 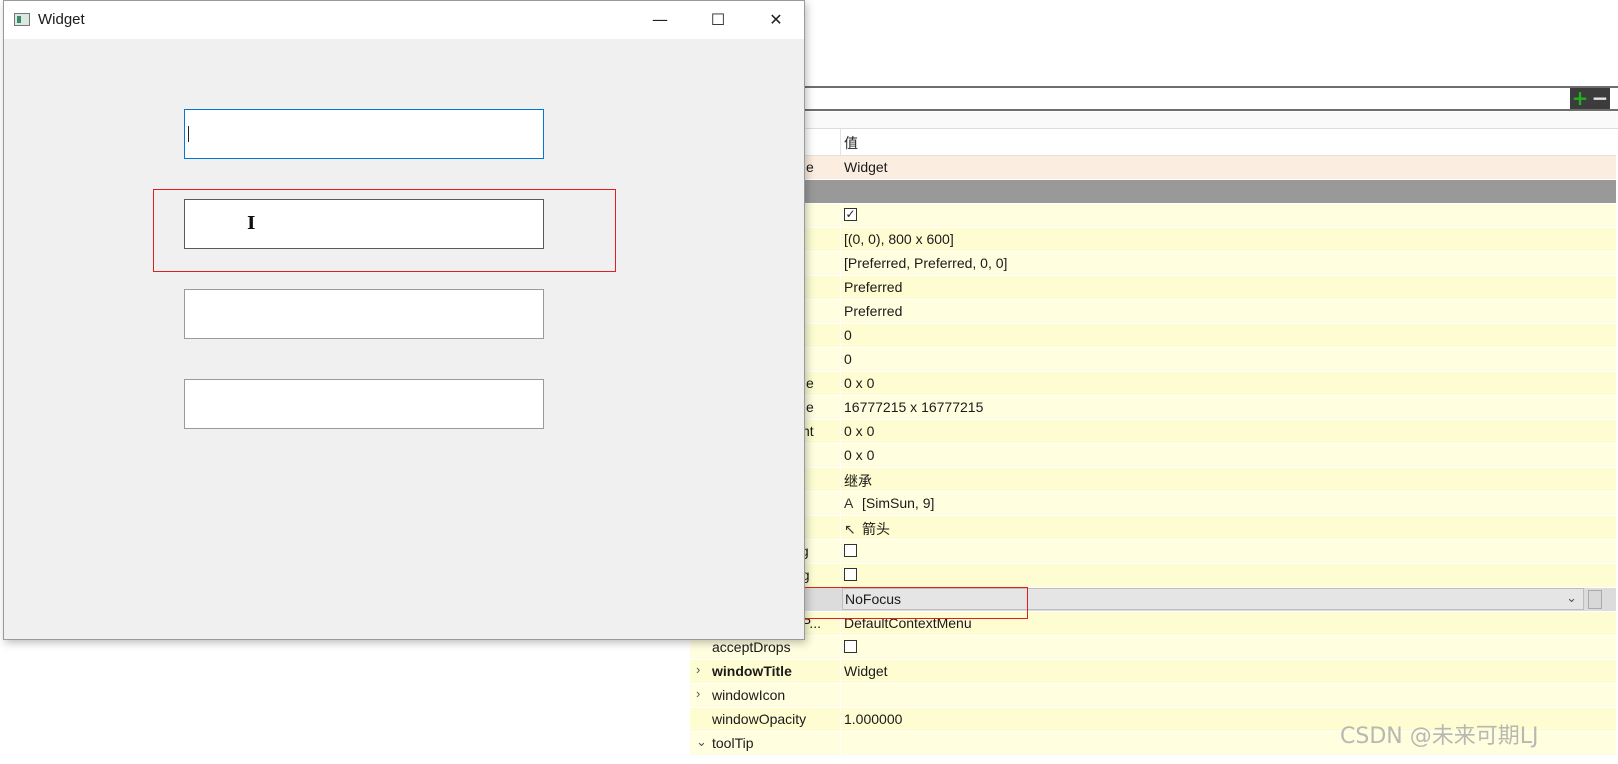 I want to click on property-row-contextmenupolicy: uP... DefaultContextMenu, so click(x=1153, y=624).